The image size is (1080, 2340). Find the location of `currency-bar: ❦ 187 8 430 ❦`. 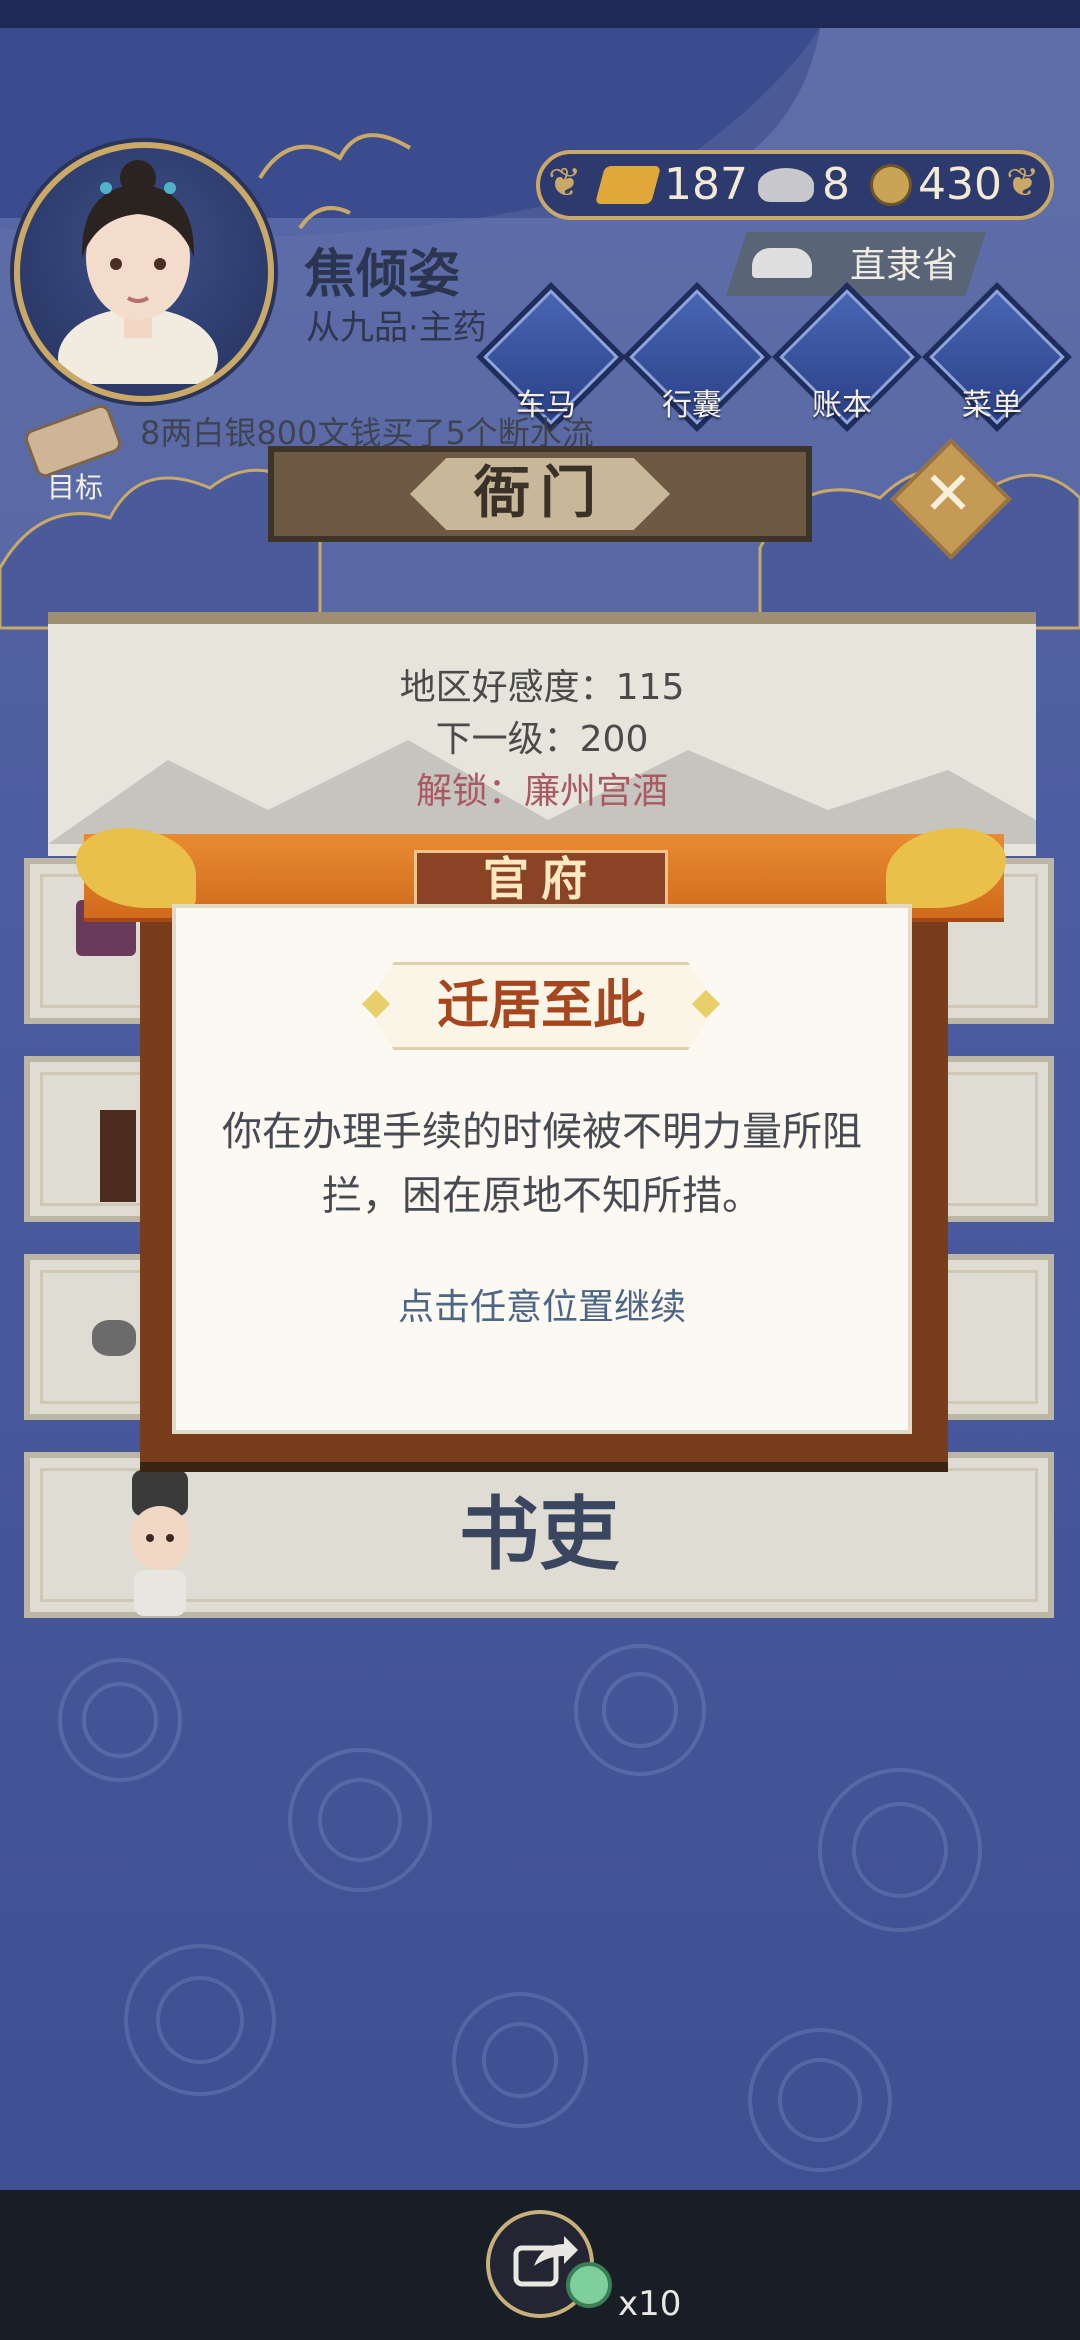

currency-bar: ❦ 187 8 430 ❦ is located at coordinates (795, 185).